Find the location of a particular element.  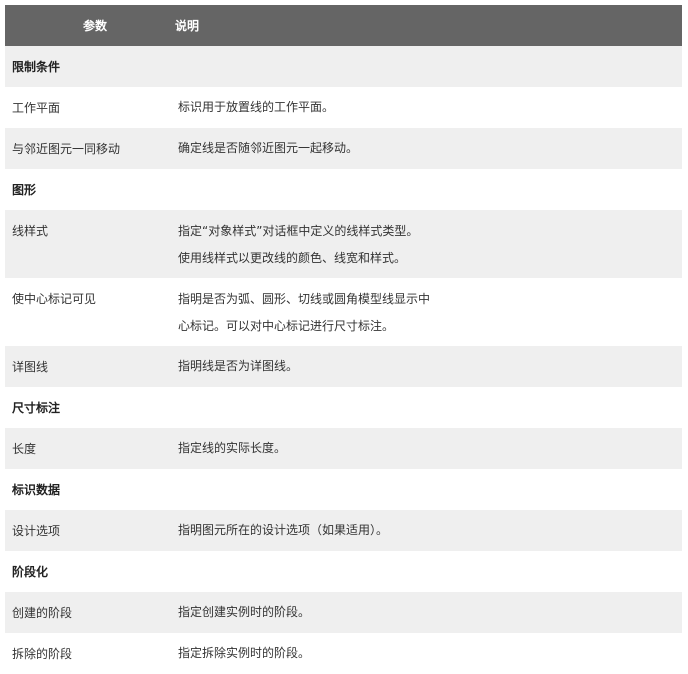

section-row: 限制条件 is located at coordinates (343, 66).